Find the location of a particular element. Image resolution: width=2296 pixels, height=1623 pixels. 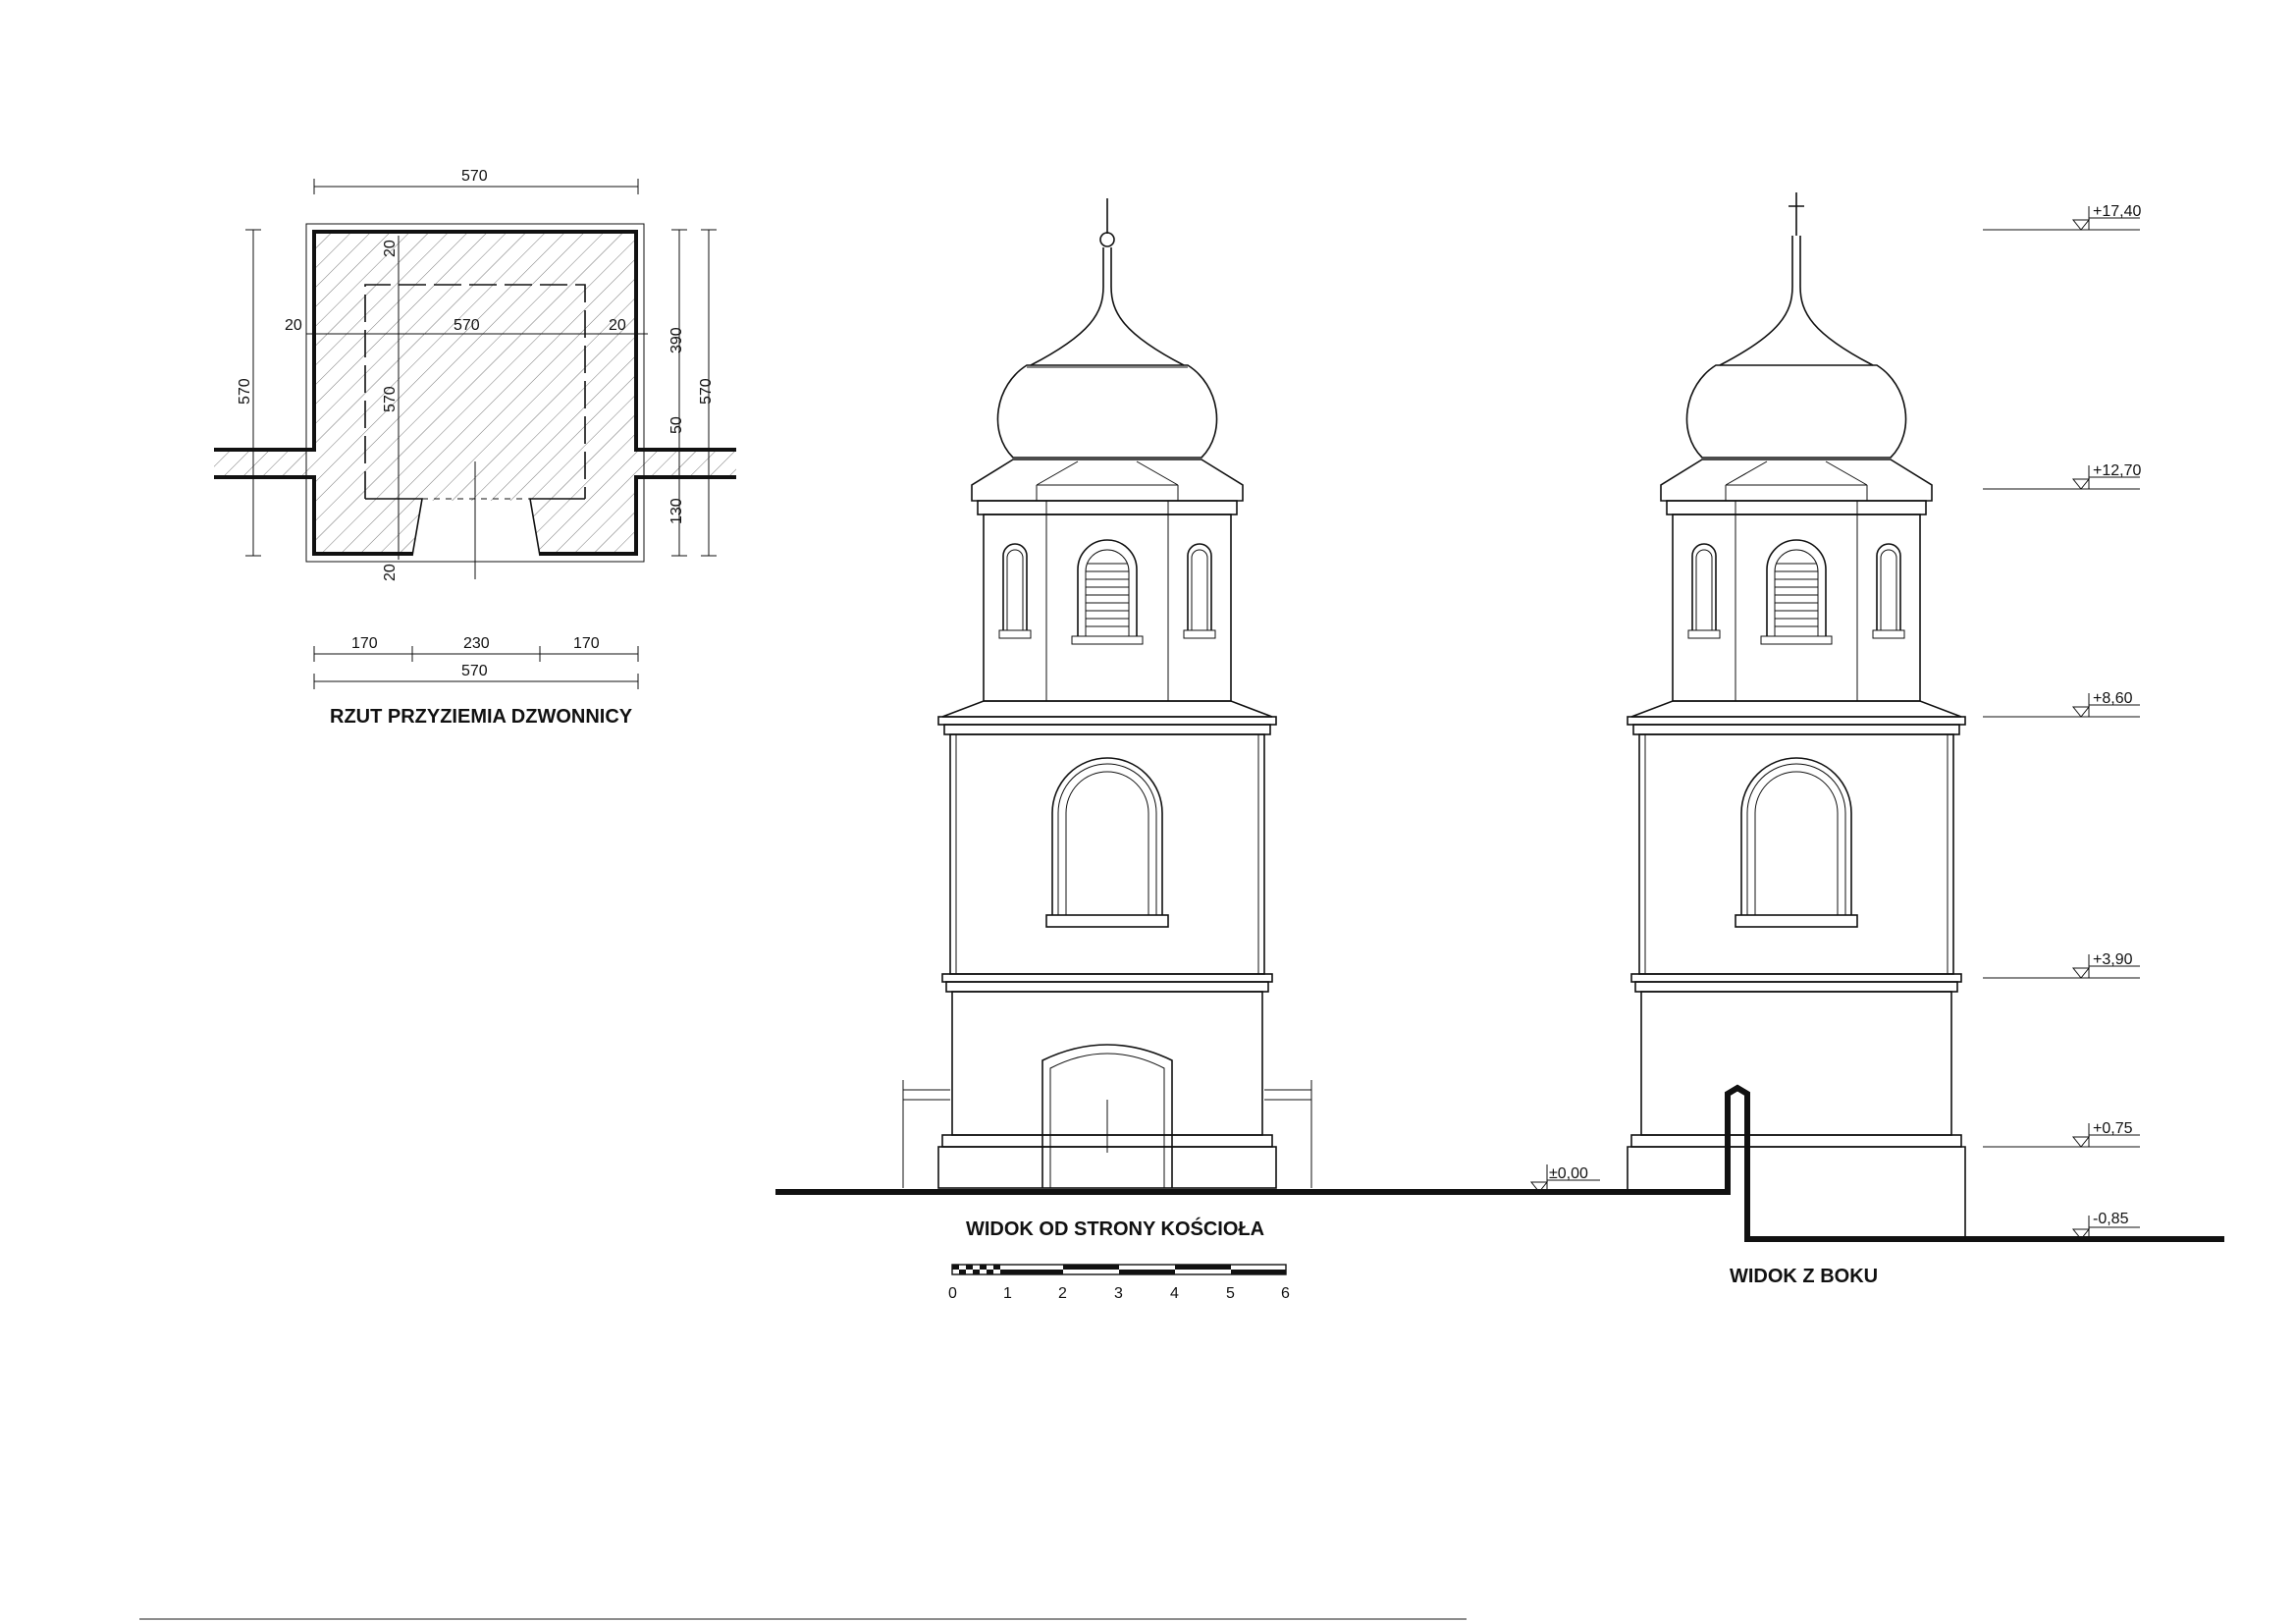

side-elevation-title: WIDOK Z BOKU is located at coordinates (1804, 1276).